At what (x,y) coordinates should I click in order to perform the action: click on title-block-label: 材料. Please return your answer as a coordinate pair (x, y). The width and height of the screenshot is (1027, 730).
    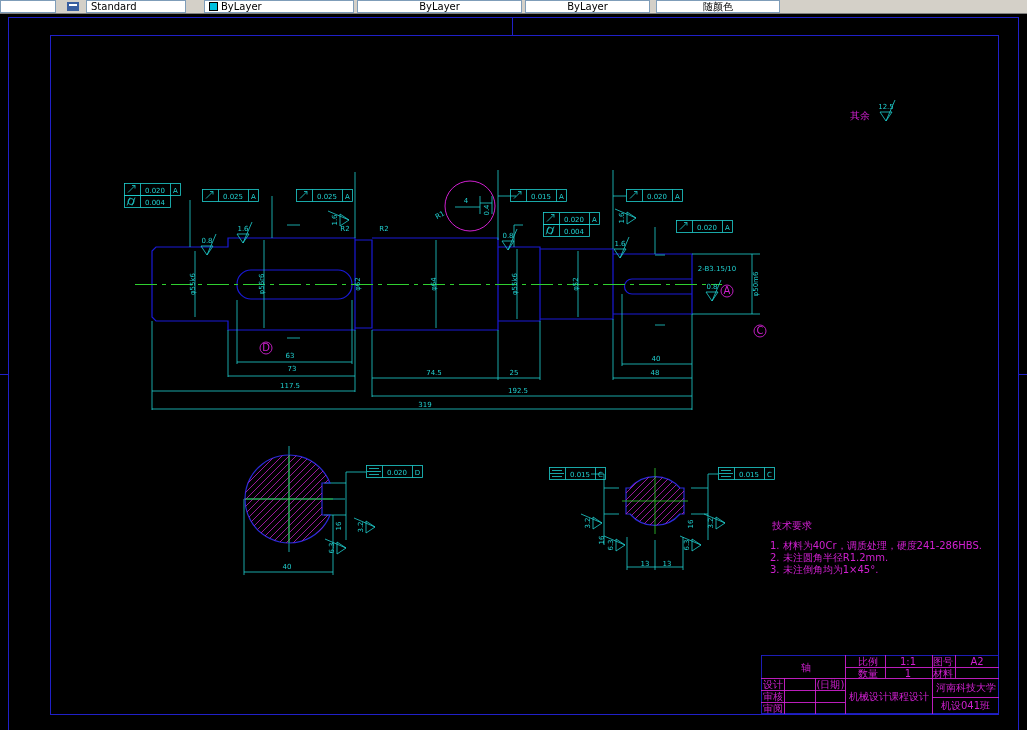
    Looking at the image, I should click on (943, 673).